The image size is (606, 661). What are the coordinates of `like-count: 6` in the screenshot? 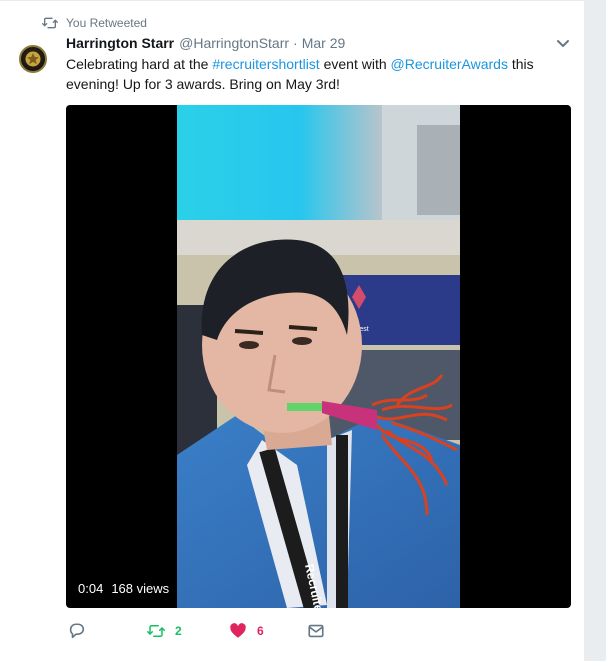 It's located at (260, 631).